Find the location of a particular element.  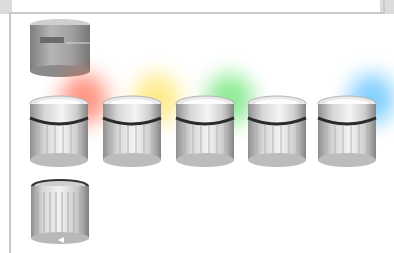

signal-tower-base-icon is located at coordinates (60, 49).